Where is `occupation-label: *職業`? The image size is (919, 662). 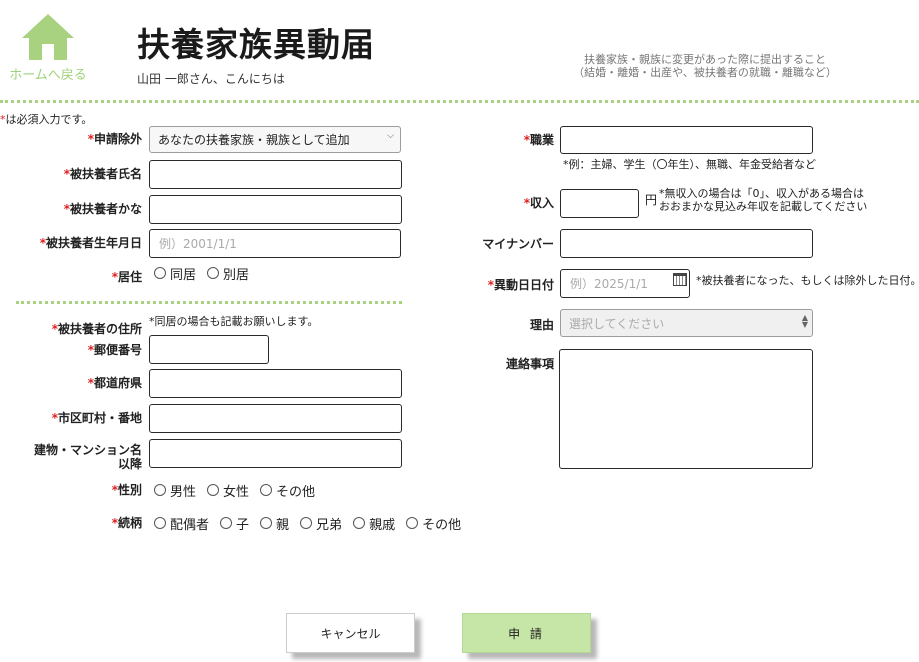
occupation-label: *職業 is located at coordinates (538, 140).